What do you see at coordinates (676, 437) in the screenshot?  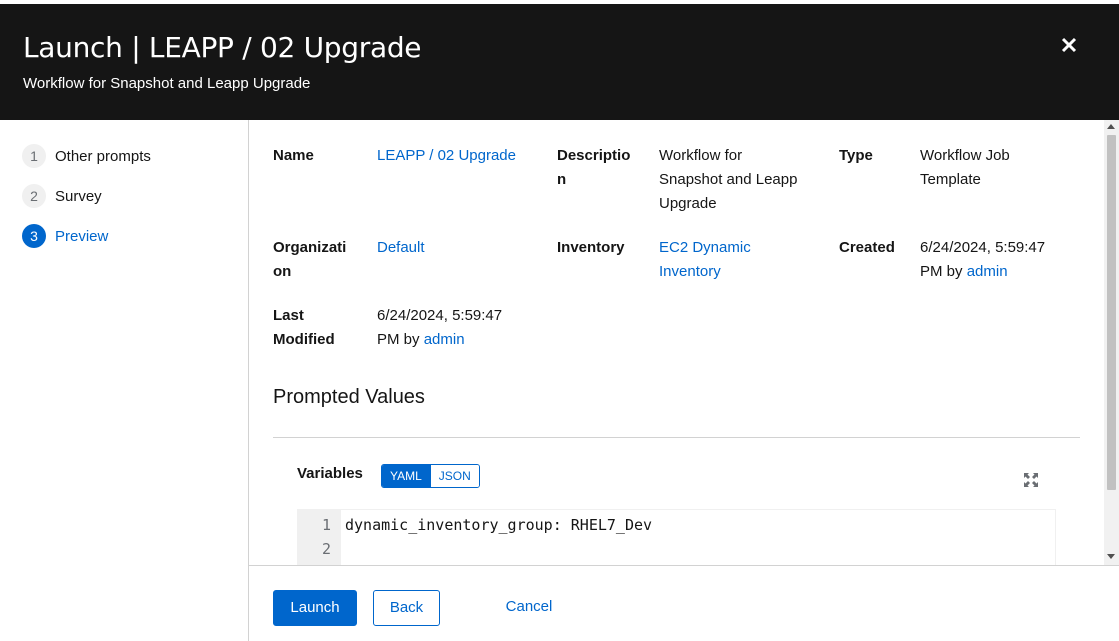 I see `section-divider` at bounding box center [676, 437].